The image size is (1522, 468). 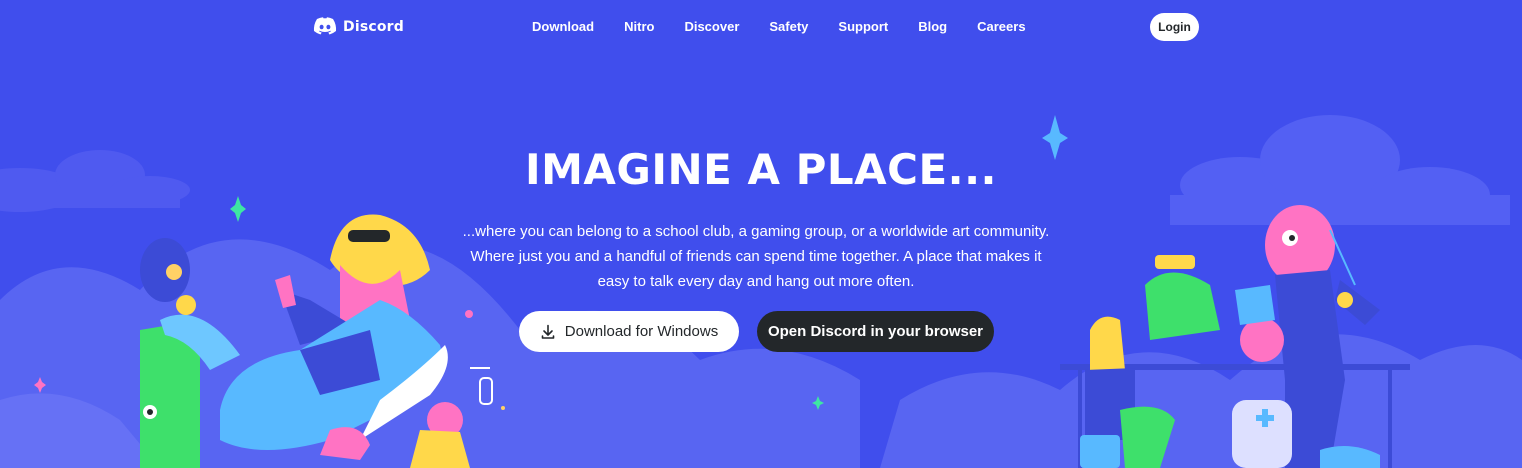 I want to click on nav-link-discover: Discover, so click(x=711, y=27).